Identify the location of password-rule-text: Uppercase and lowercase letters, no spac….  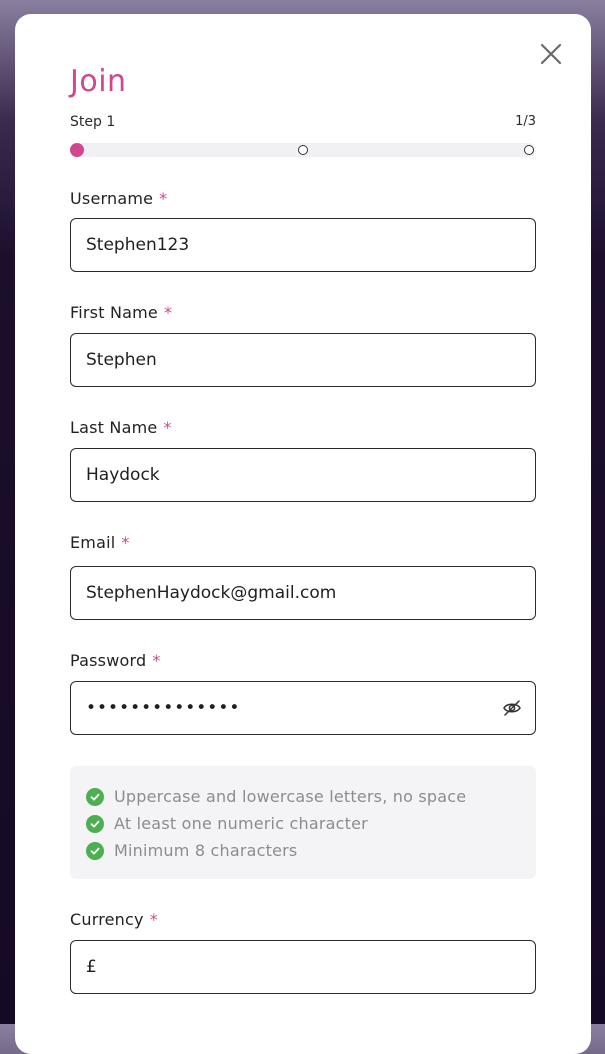
(290, 796).